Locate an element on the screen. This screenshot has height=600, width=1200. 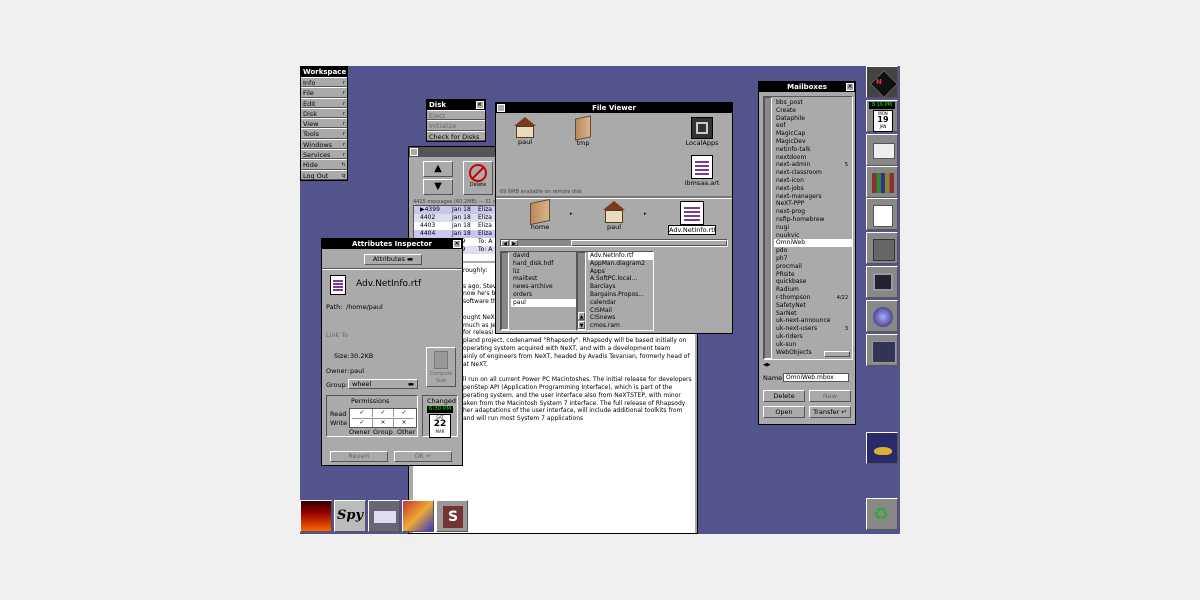
workspace-menu-item-disk: Disk r is located at coordinates (324, 113).